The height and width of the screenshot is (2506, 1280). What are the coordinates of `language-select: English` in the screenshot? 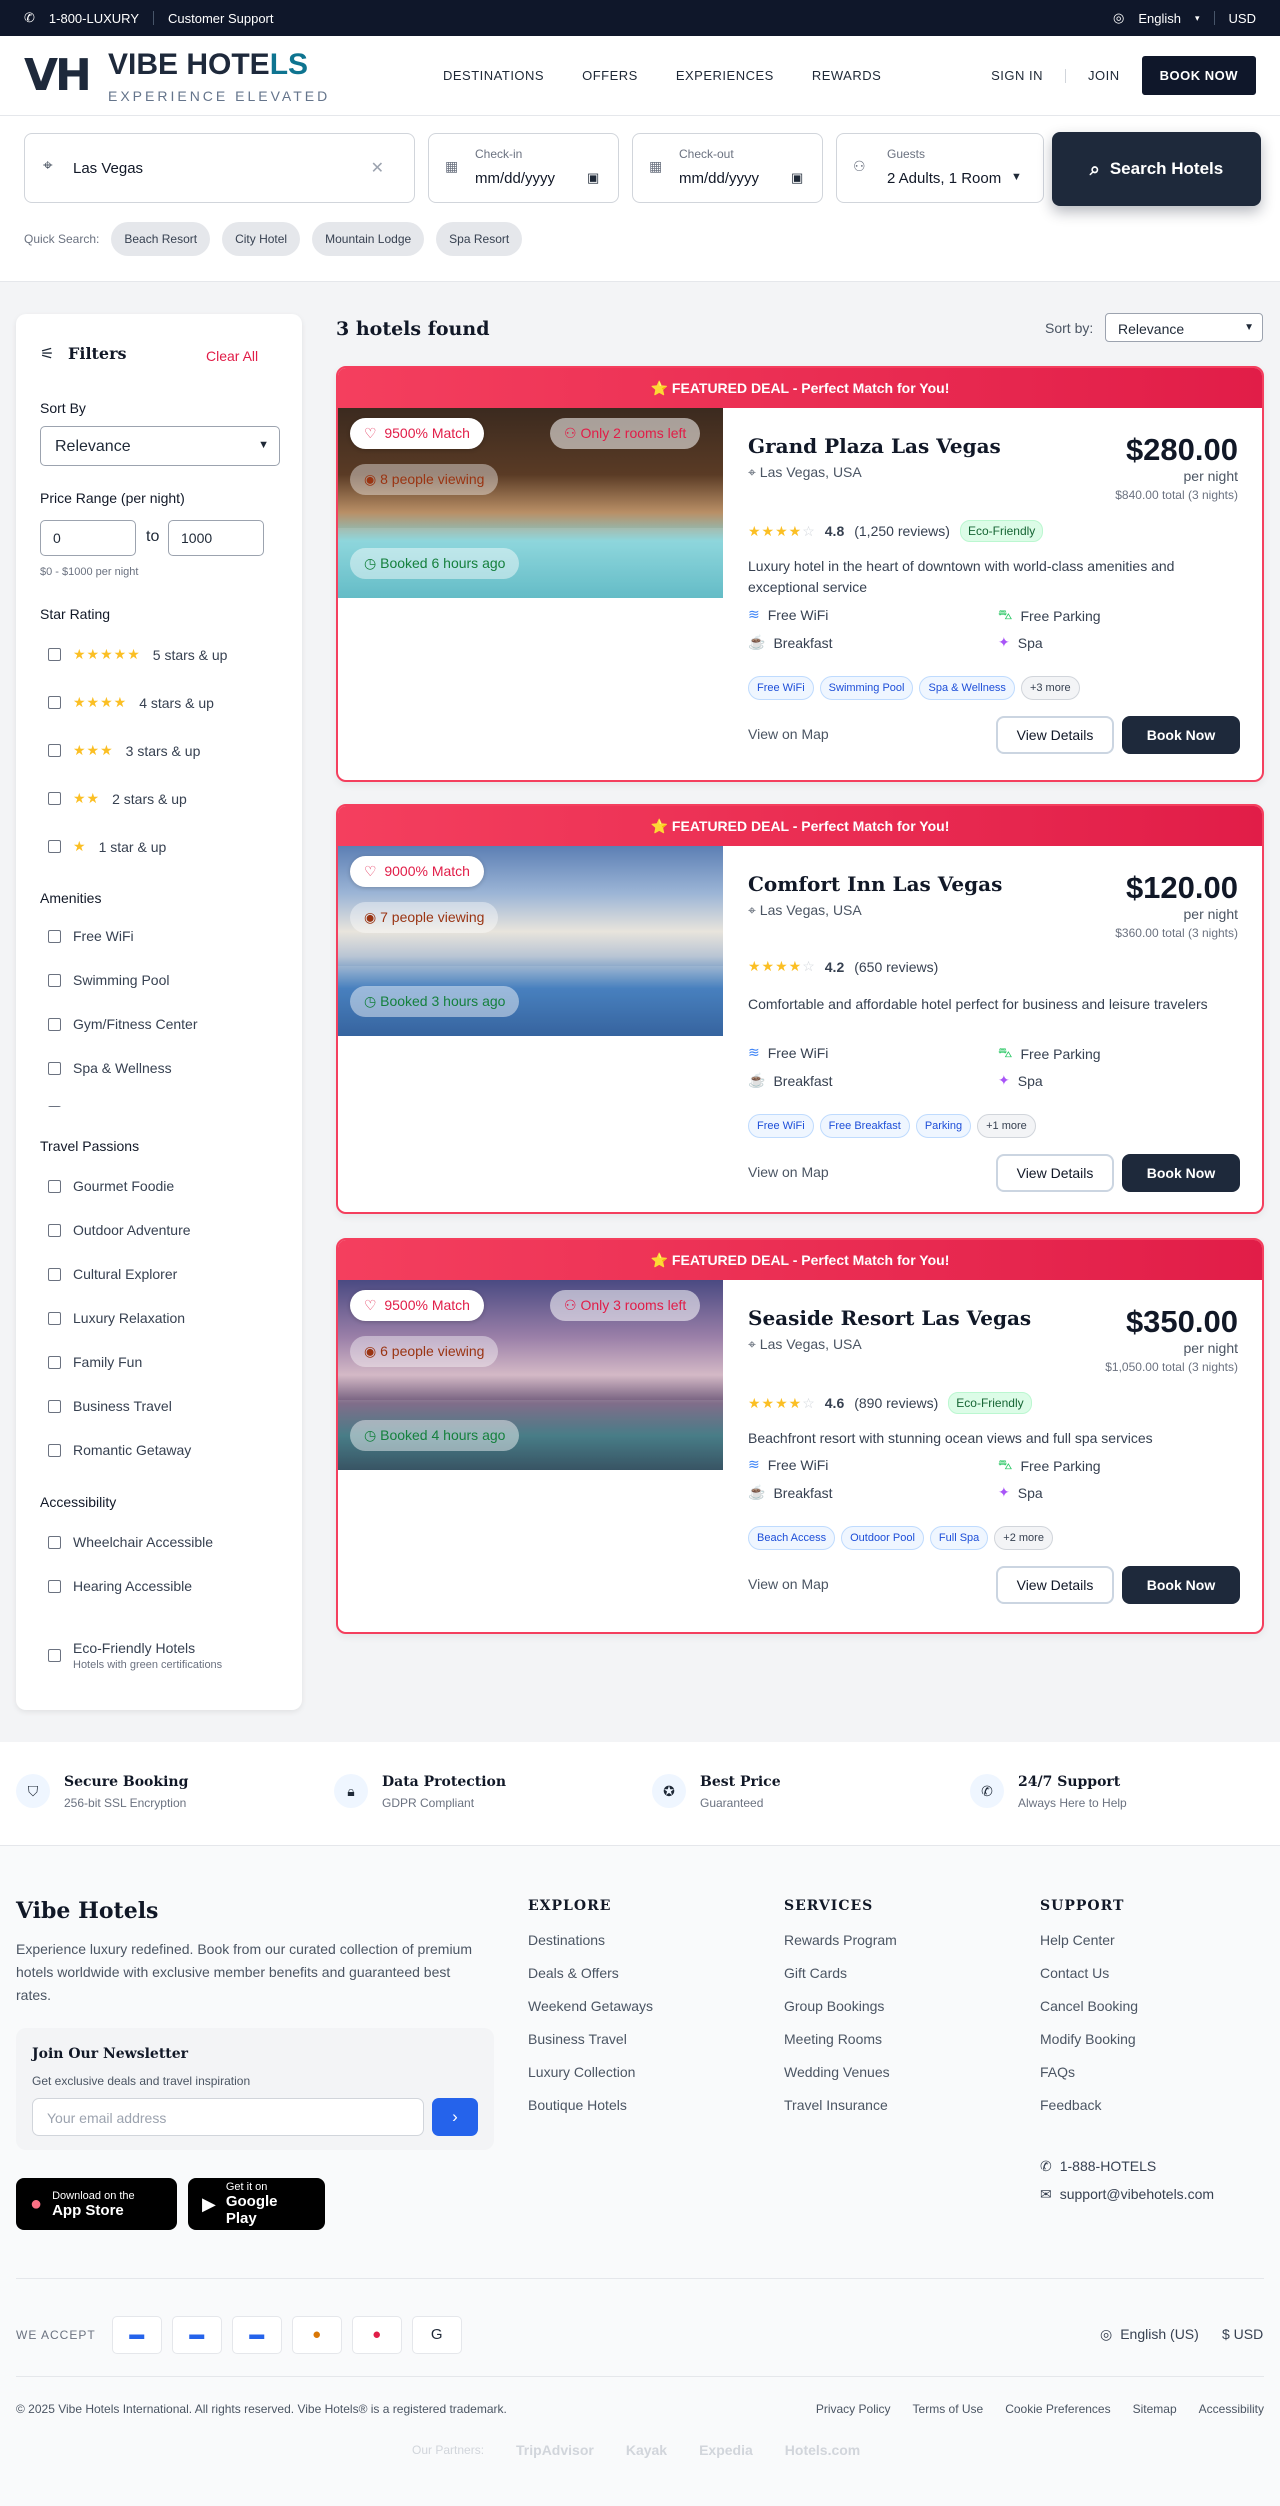 It's located at (1159, 18).